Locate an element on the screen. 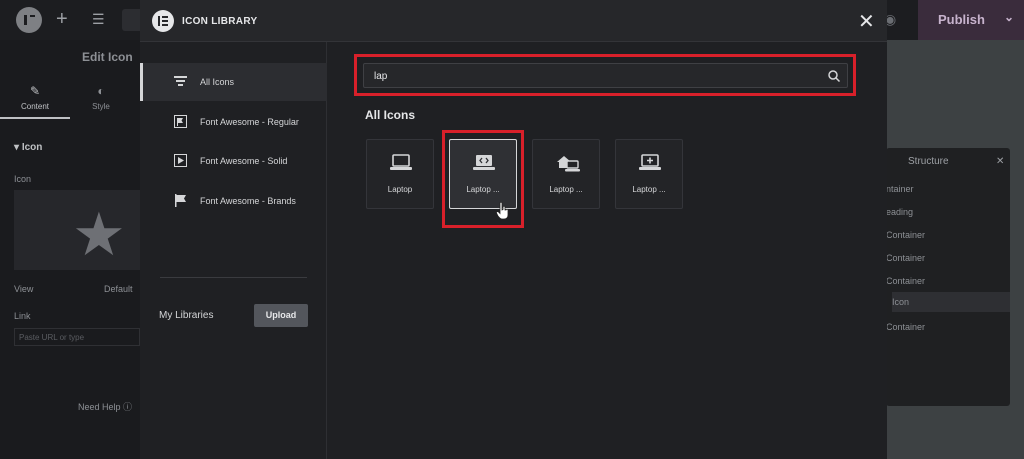 This screenshot has width=1024, height=459. field-icon-label: Icon is located at coordinates (23, 179).